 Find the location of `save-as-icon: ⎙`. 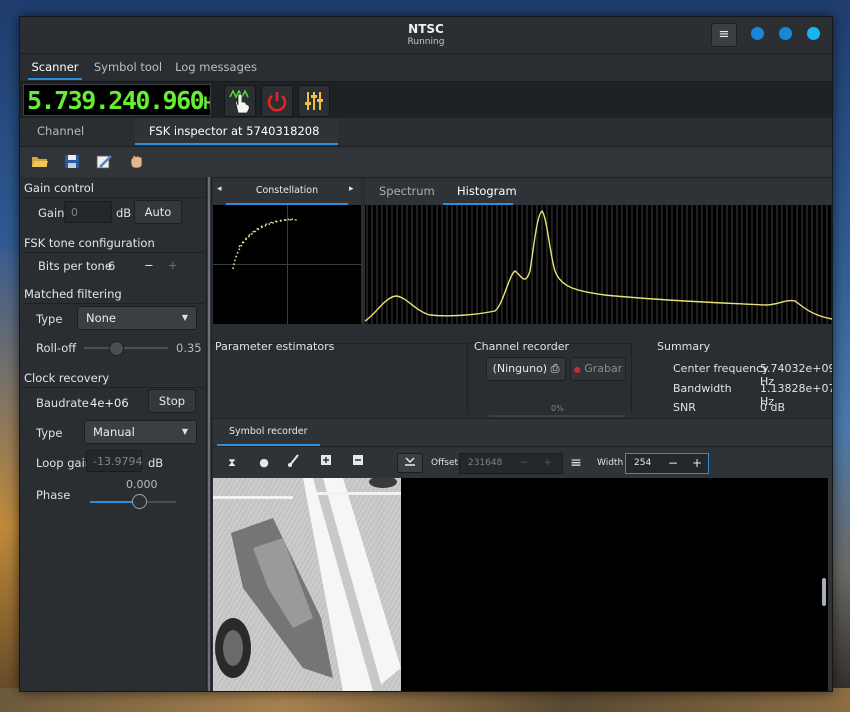

save-as-icon: ⎙ is located at coordinates (555, 368).